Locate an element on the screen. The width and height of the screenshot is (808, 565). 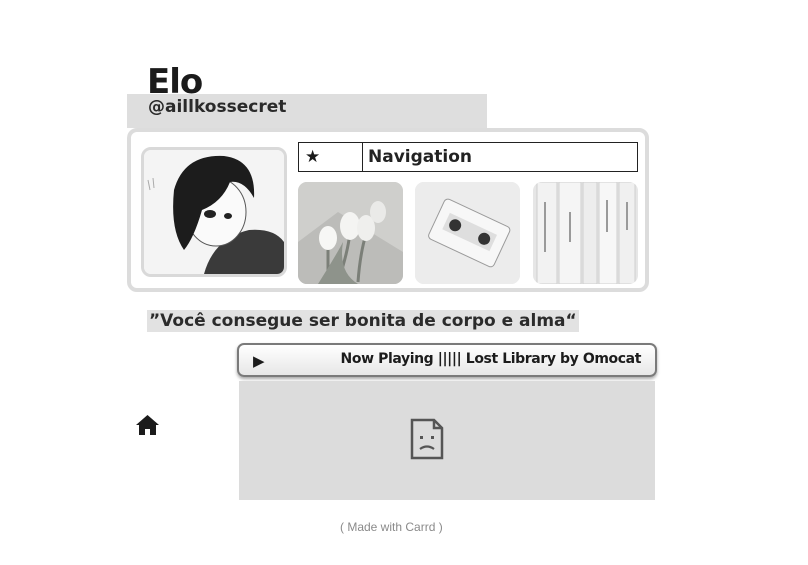
navigation-button: ★ Navigation is located at coordinates (468, 157).